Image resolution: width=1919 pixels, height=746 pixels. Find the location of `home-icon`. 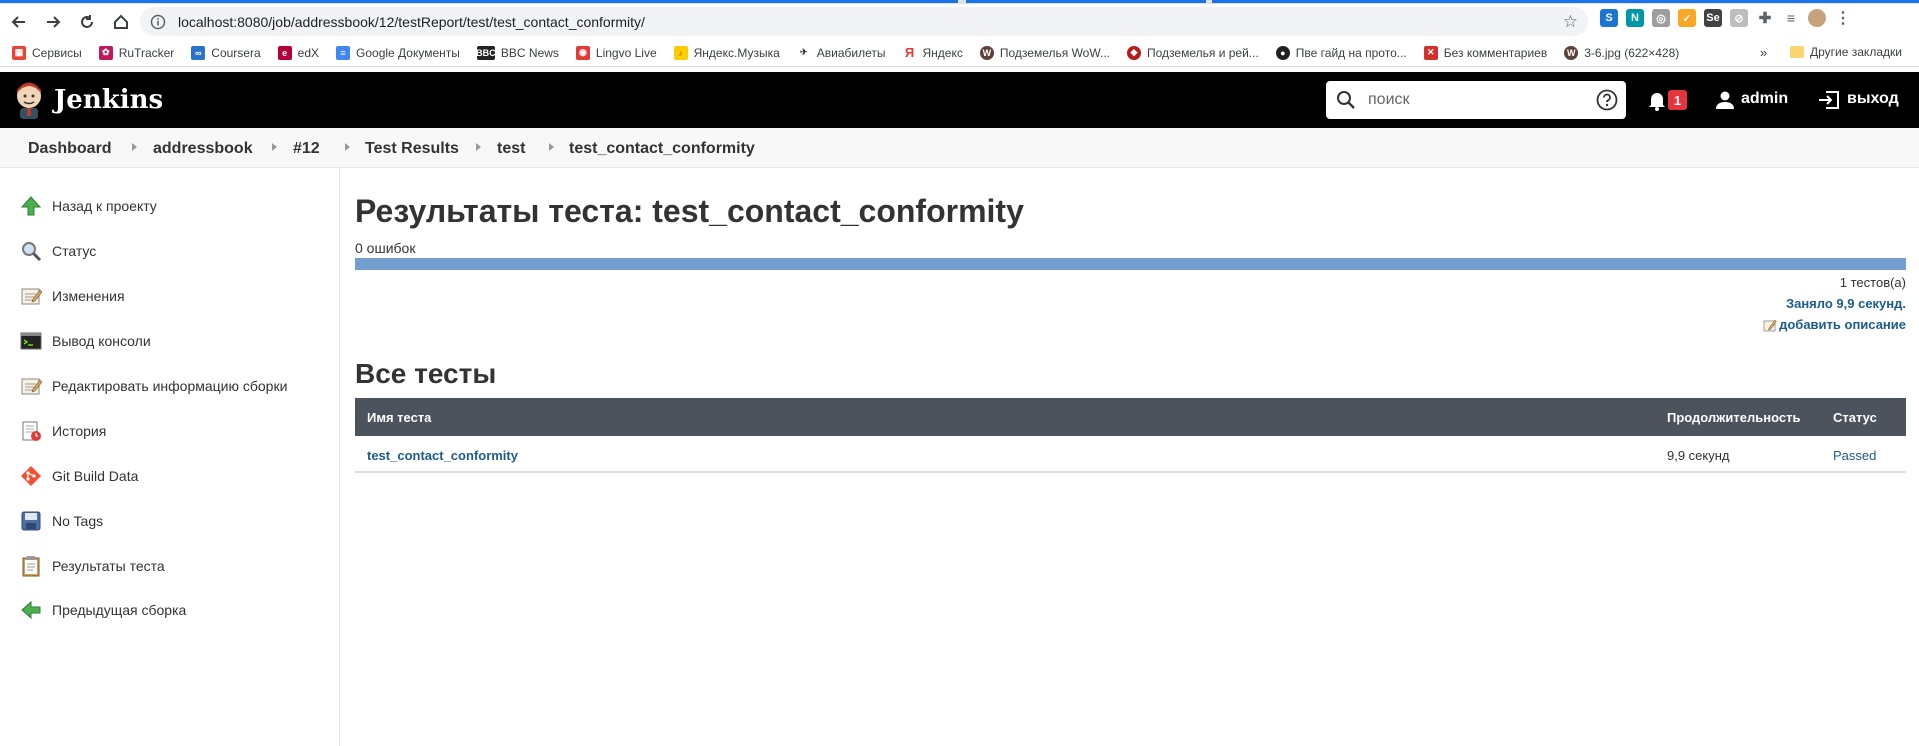

home-icon is located at coordinates (121, 21).